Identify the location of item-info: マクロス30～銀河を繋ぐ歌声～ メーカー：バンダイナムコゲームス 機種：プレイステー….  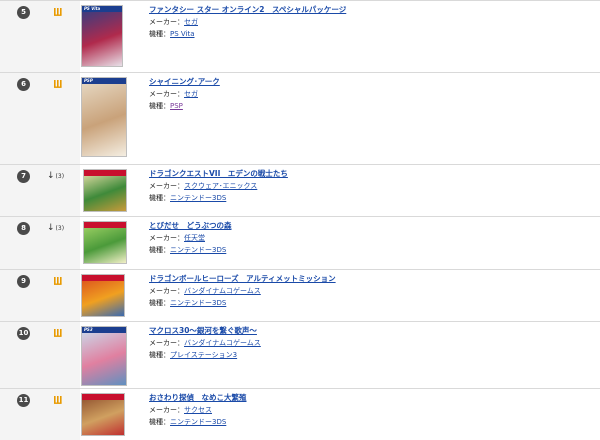
(369, 343).